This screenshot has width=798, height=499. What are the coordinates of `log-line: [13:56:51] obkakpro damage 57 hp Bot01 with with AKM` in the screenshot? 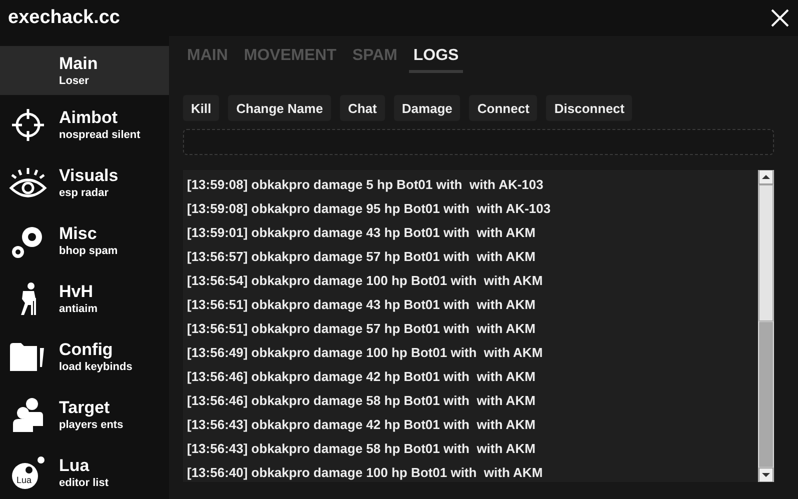 It's located at (361, 329).